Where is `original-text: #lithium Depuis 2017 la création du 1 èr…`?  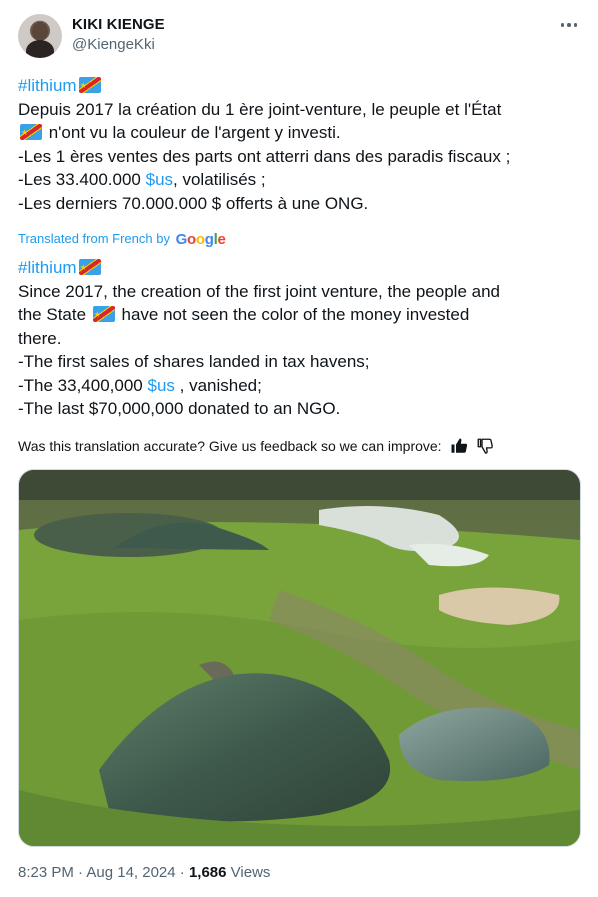
original-text: #lithium Depuis 2017 la création du 1 èr… is located at coordinates (300, 144).